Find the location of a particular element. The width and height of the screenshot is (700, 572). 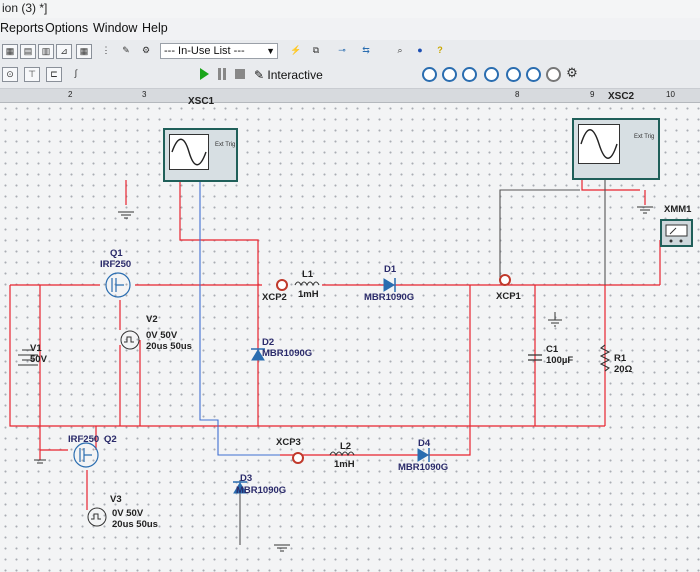

xsc1-screen is located at coordinates (189, 152).